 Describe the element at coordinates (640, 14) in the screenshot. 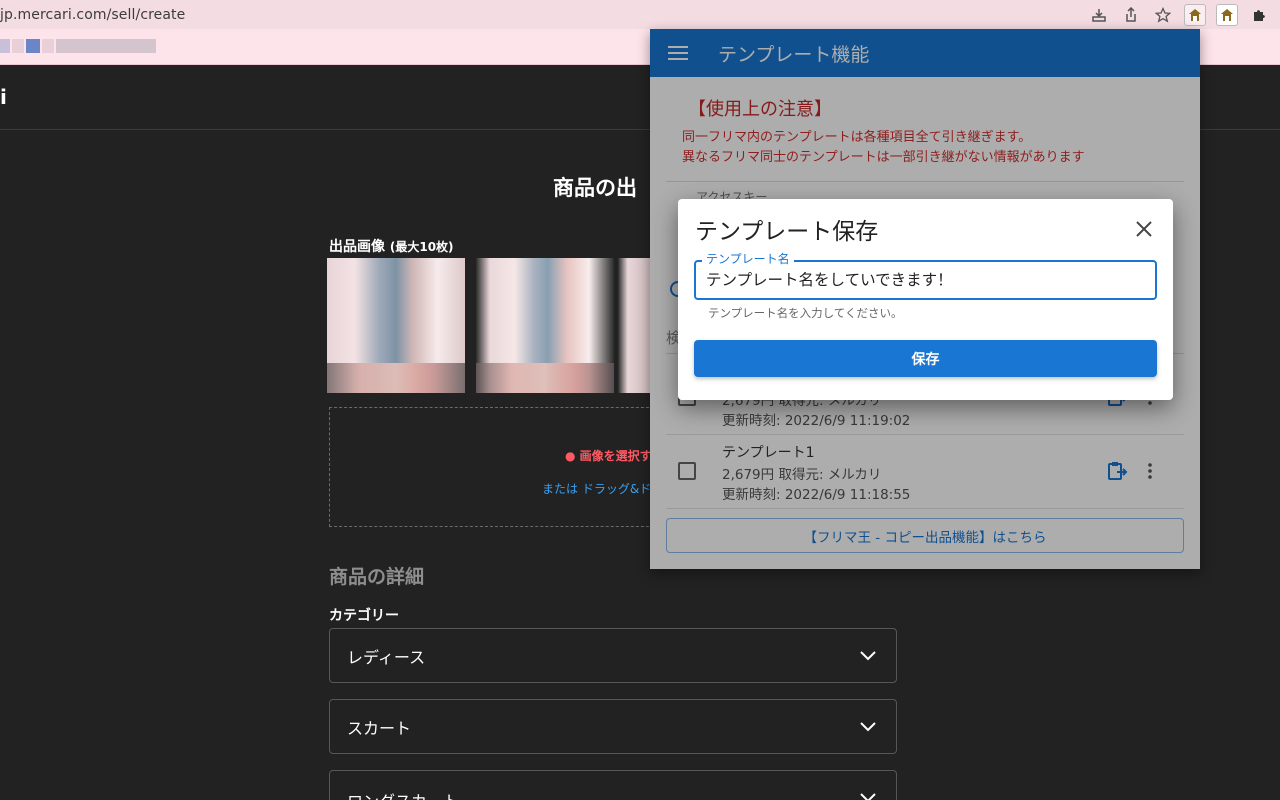

I see `browser-url-bar: jp.mercari.com/sell/create` at that location.